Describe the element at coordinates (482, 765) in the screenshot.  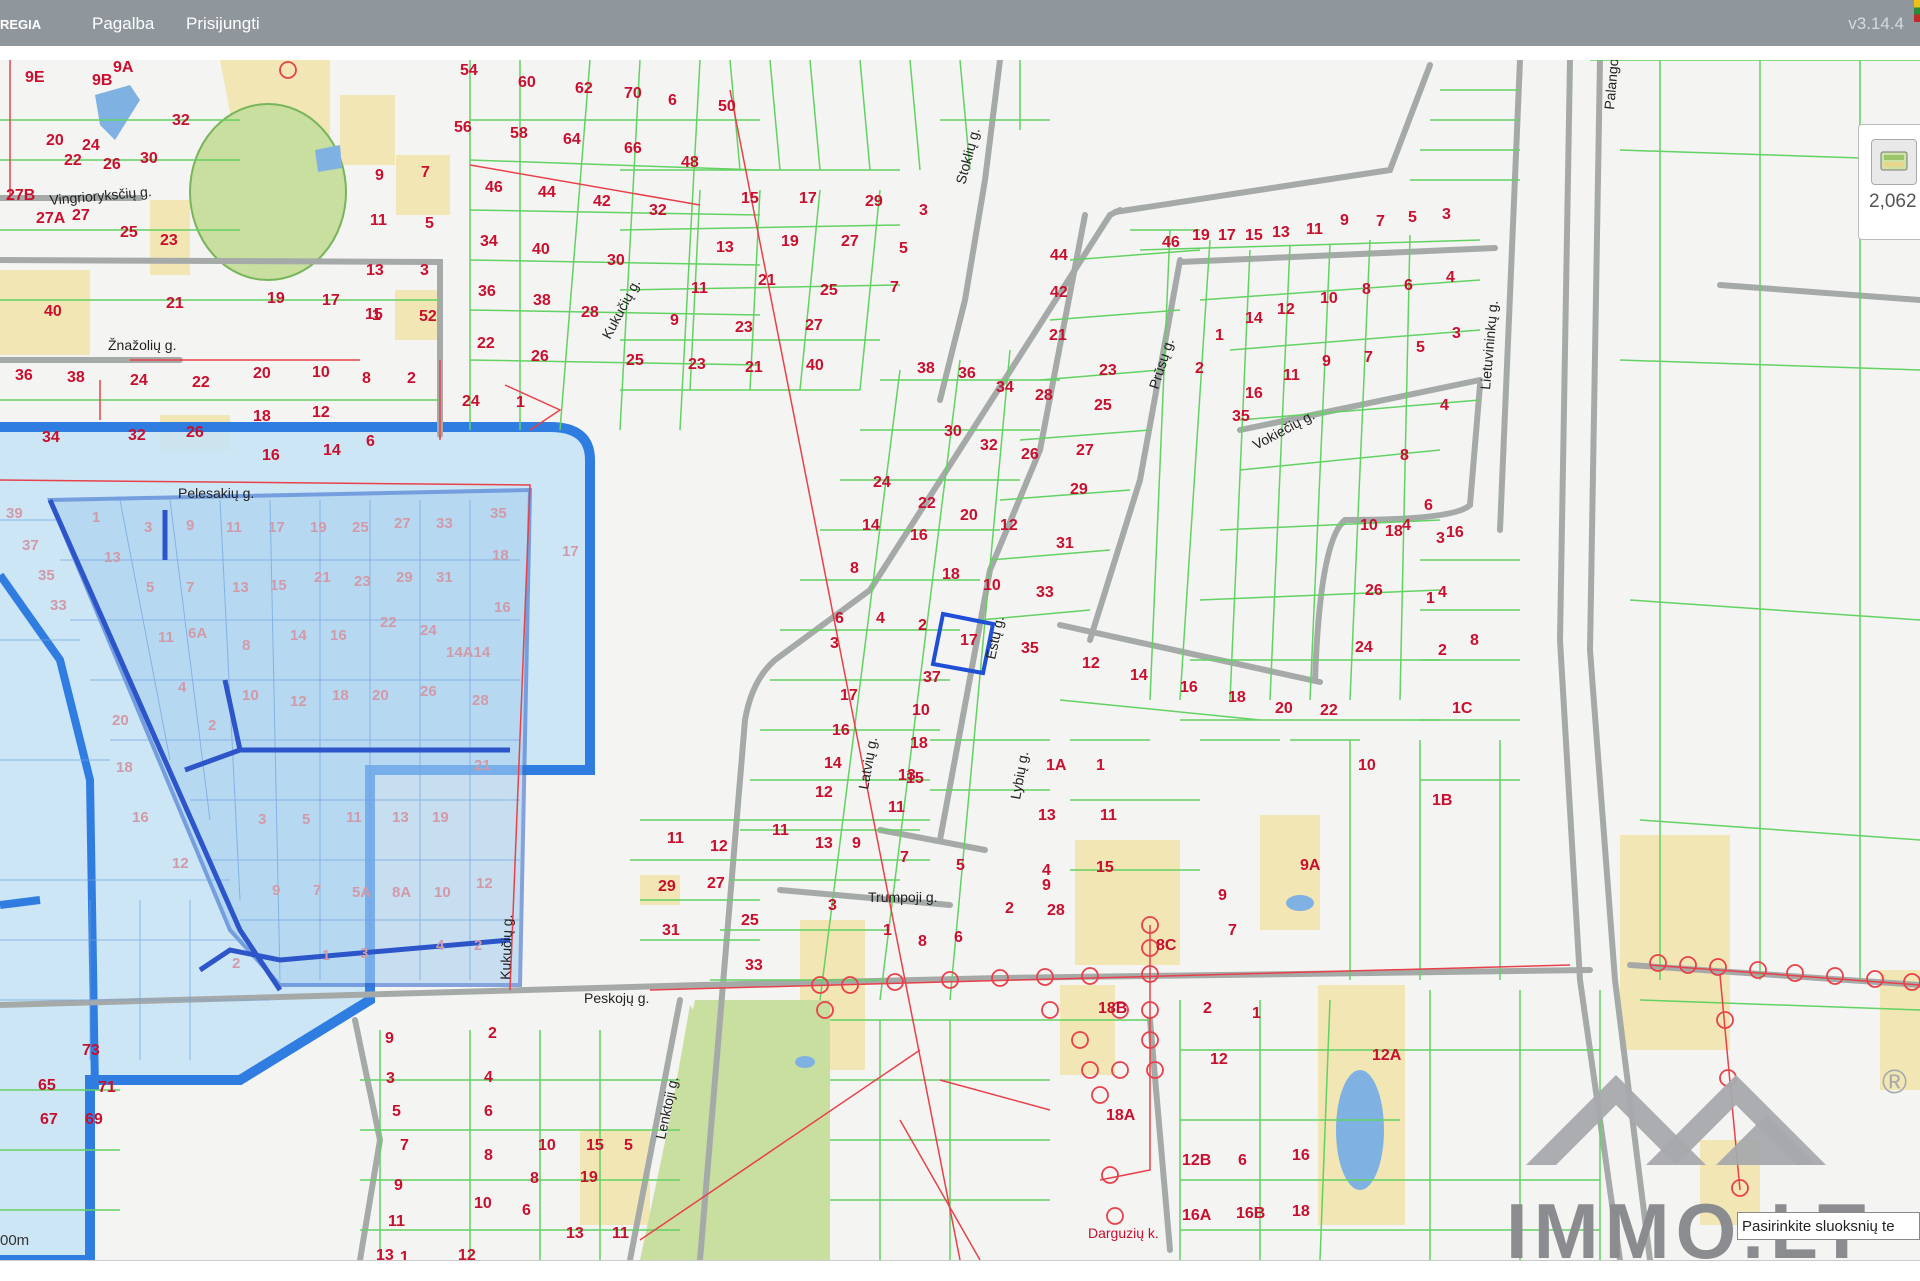
I see `zone-label: 21` at that location.